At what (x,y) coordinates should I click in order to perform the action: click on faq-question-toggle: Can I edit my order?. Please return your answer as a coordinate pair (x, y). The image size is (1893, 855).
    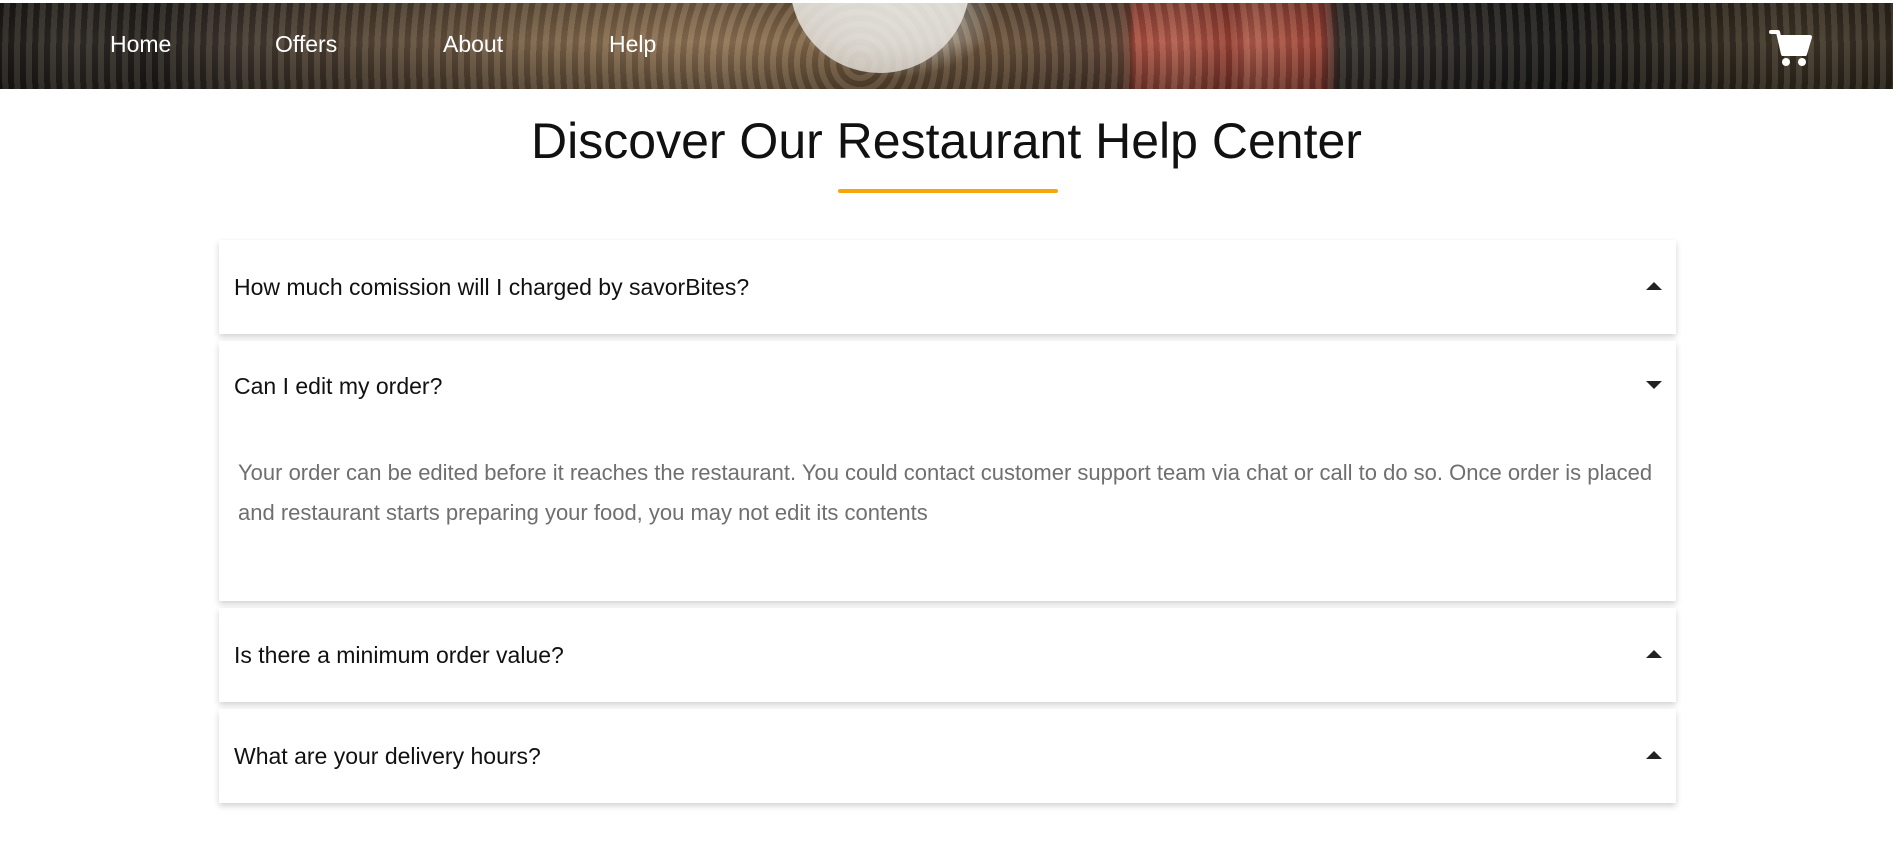
    Looking at the image, I should click on (947, 384).